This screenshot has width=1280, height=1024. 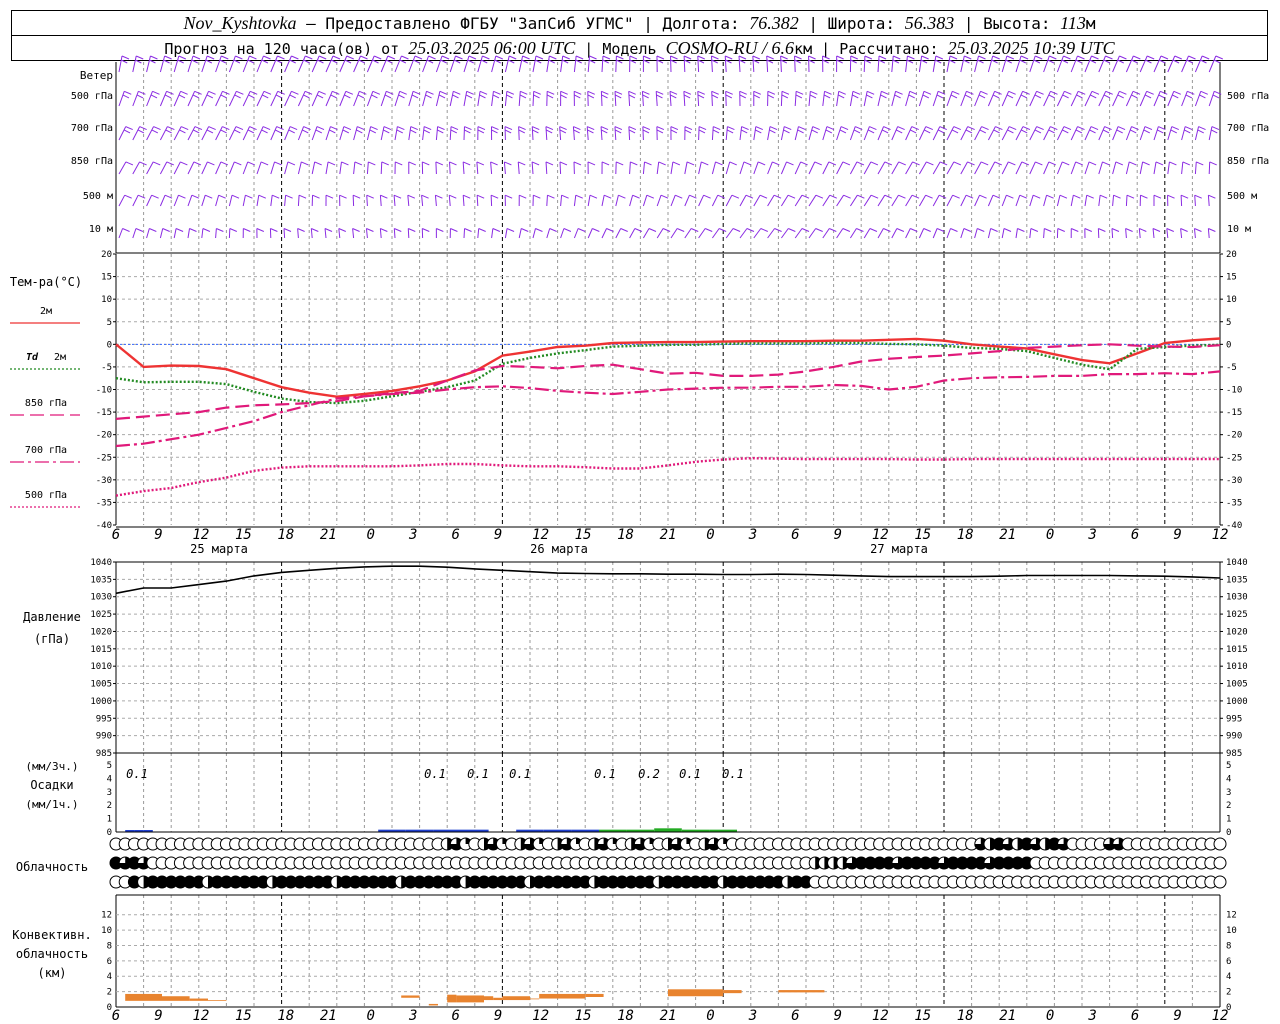 What do you see at coordinates (52, 973) in the screenshot?
I see `conv-title-3: (км)` at bounding box center [52, 973].